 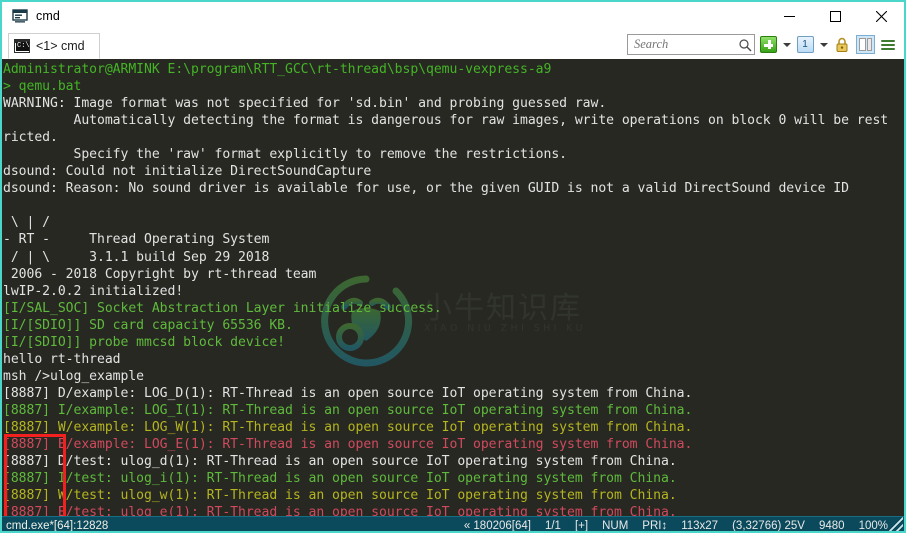 What do you see at coordinates (57, 526) in the screenshot?
I see `status-process: cmd.exe*[64]:12828` at bounding box center [57, 526].